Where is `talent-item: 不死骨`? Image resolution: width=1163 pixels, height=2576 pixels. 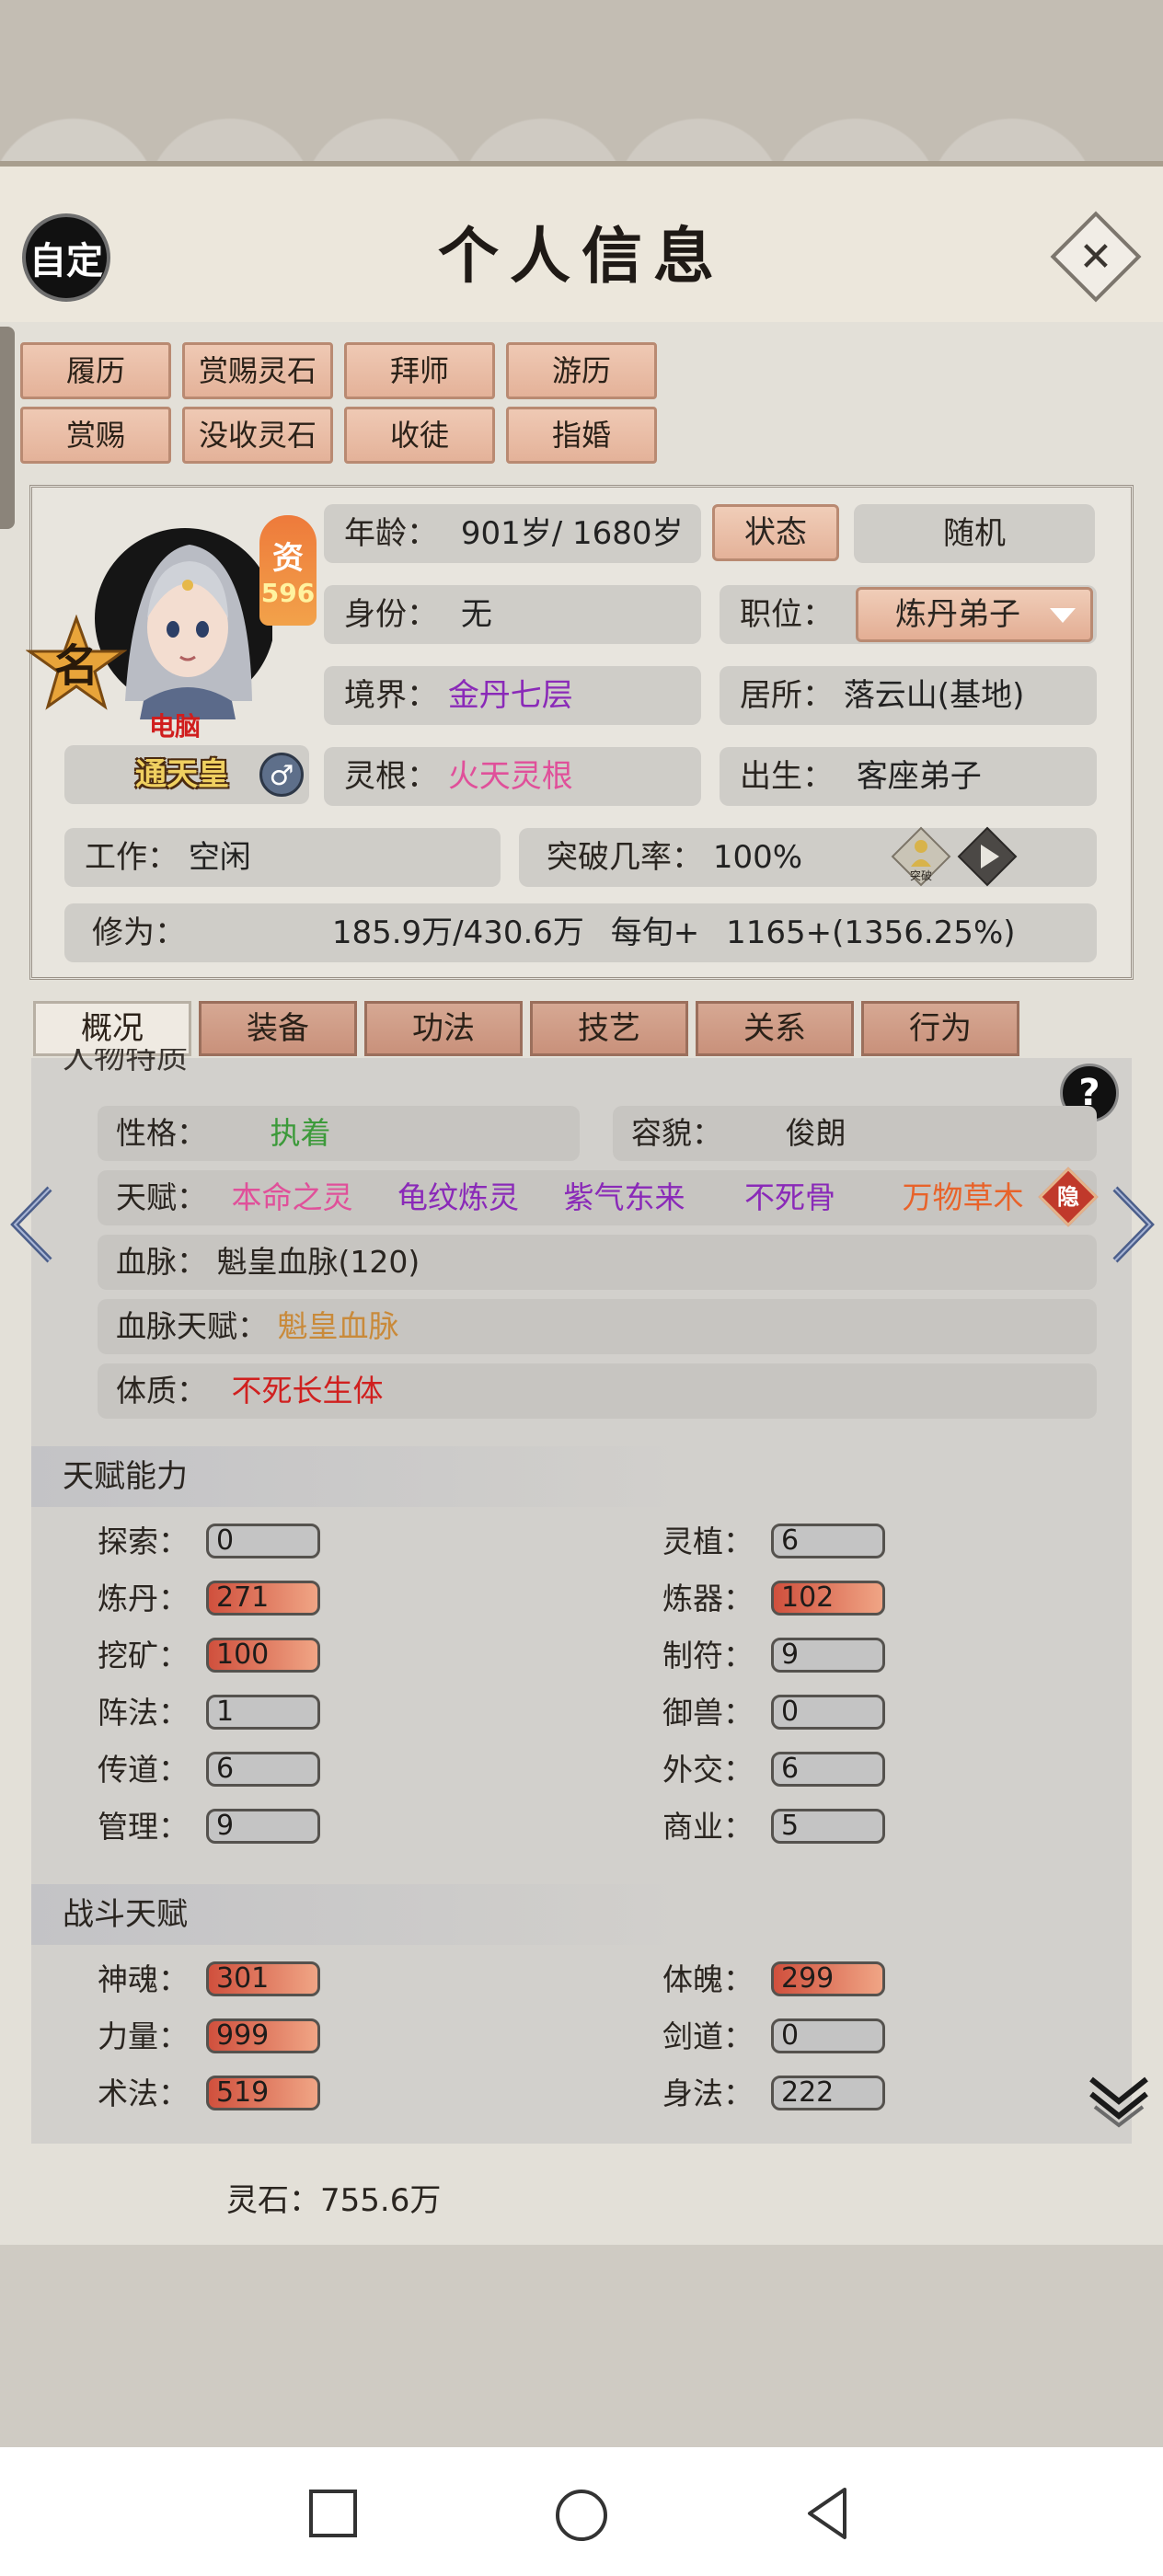 talent-item: 不死骨 is located at coordinates (790, 1197).